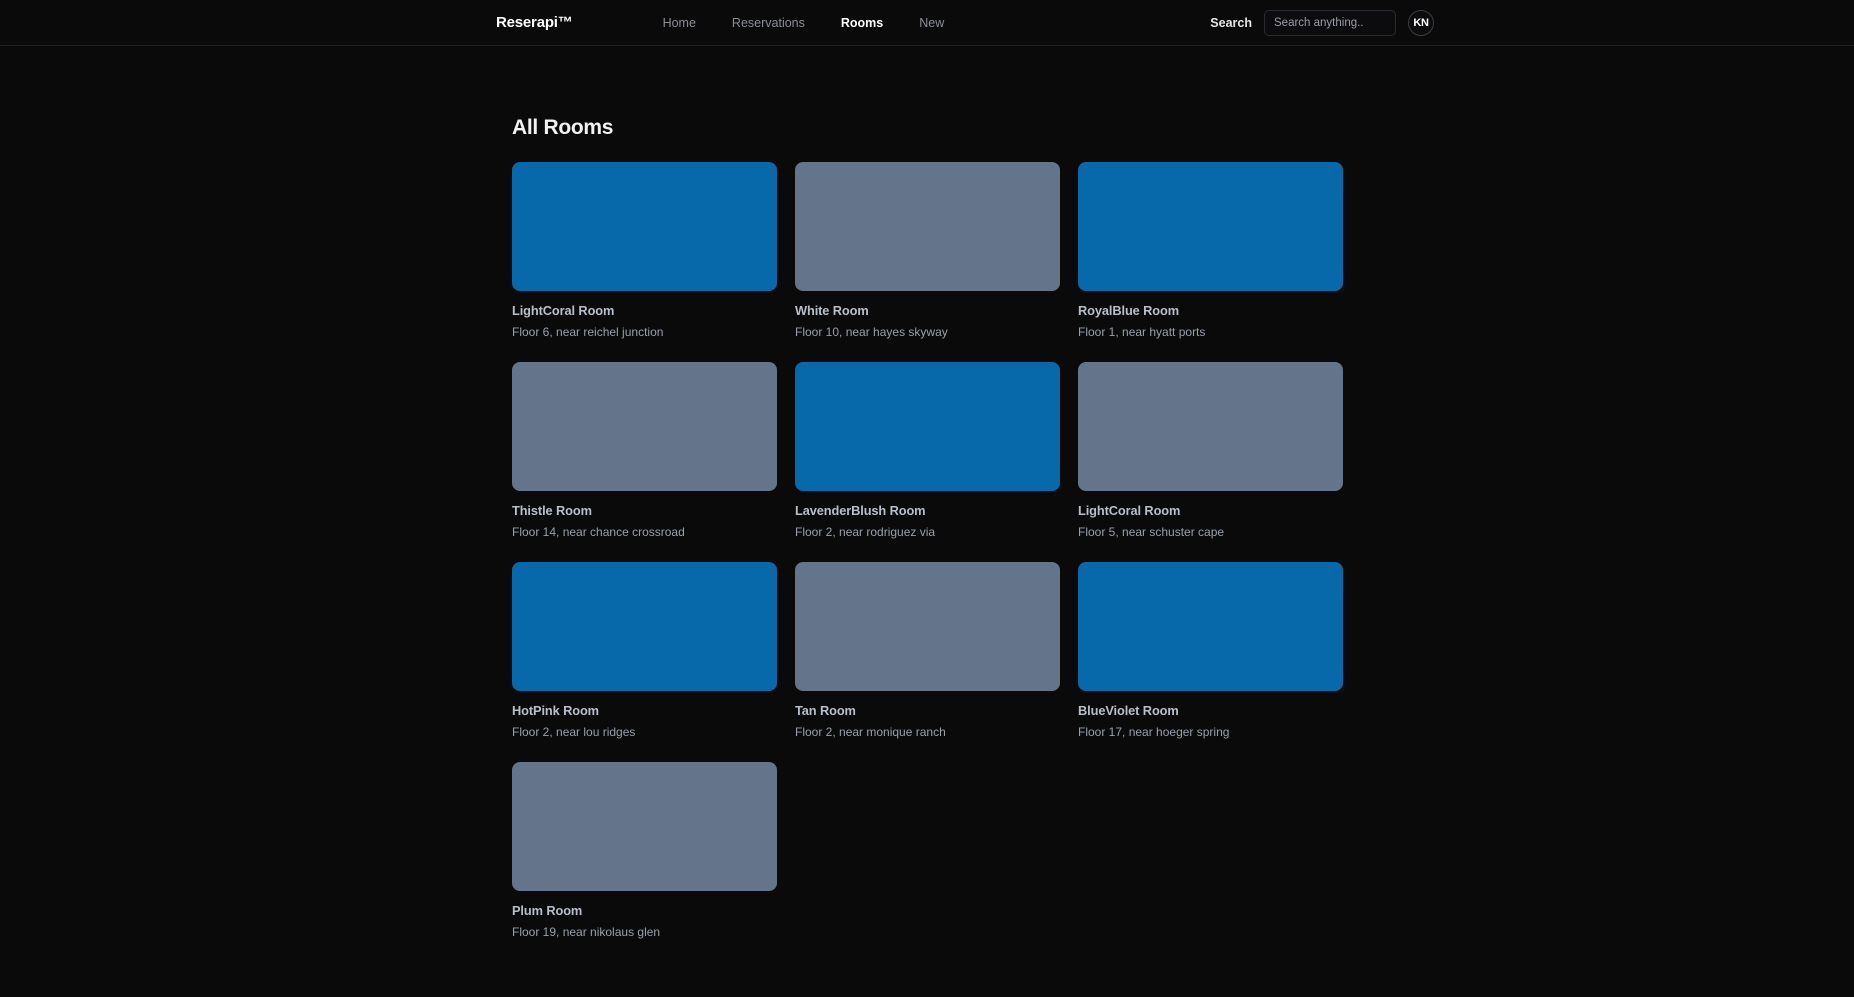 The width and height of the screenshot is (1854, 997). I want to click on room-card: Plum Room Floor 19, near nikolaus glen, so click(644, 850).